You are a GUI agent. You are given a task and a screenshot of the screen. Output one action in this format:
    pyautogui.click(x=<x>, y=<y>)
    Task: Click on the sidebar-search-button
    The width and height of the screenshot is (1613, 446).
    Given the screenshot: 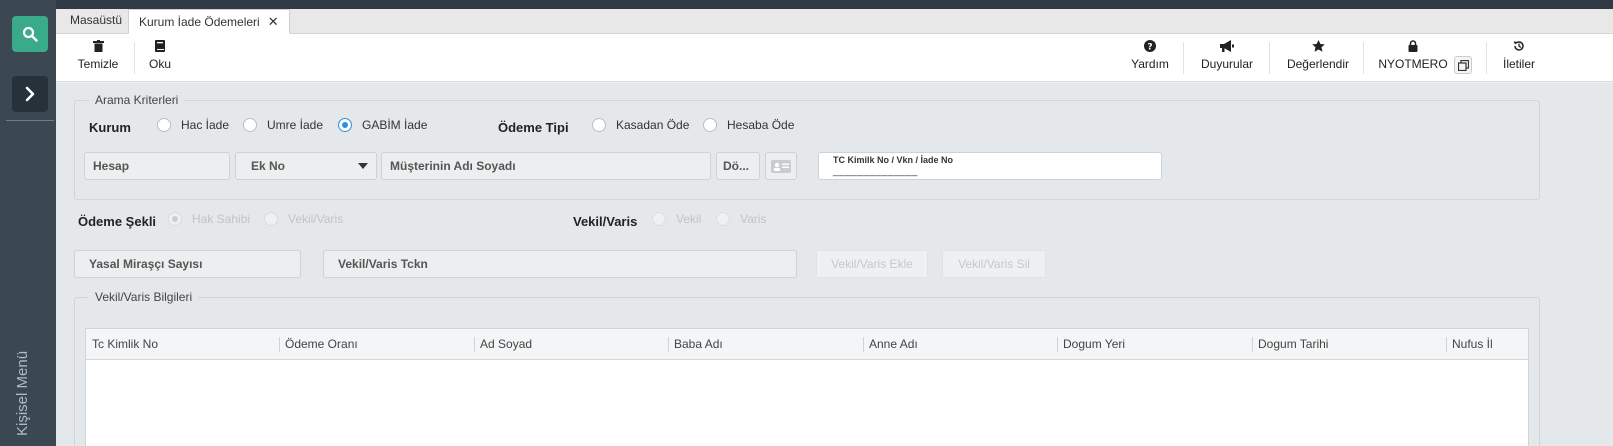 What is the action you would take?
    pyautogui.click(x=30, y=34)
    